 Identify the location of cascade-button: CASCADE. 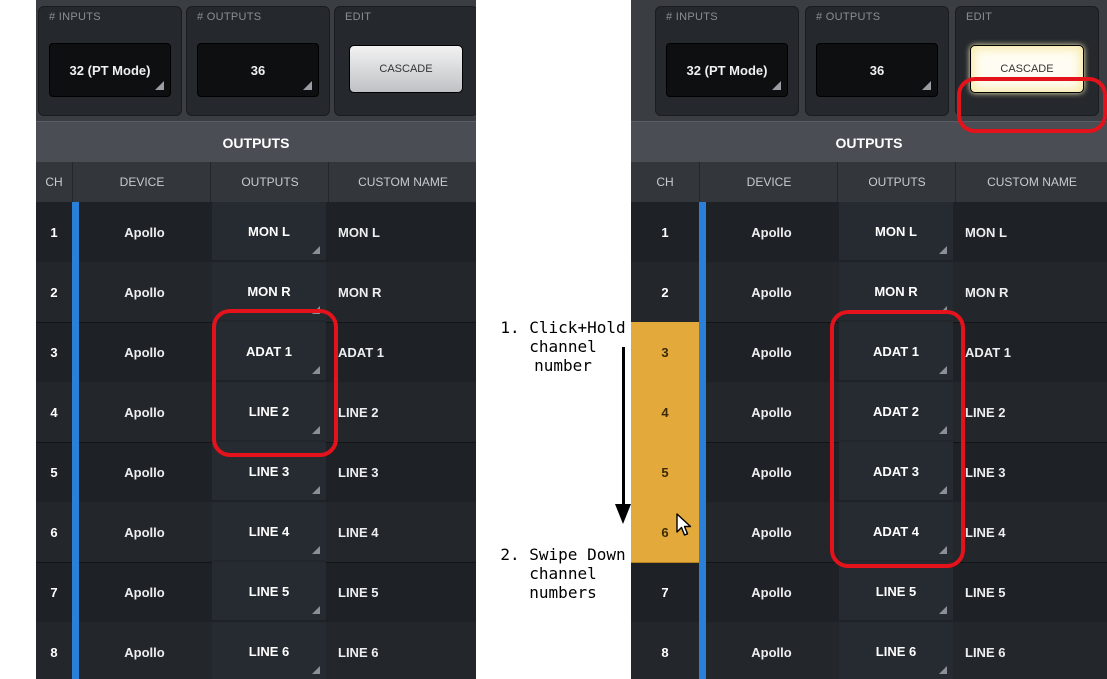
(406, 69).